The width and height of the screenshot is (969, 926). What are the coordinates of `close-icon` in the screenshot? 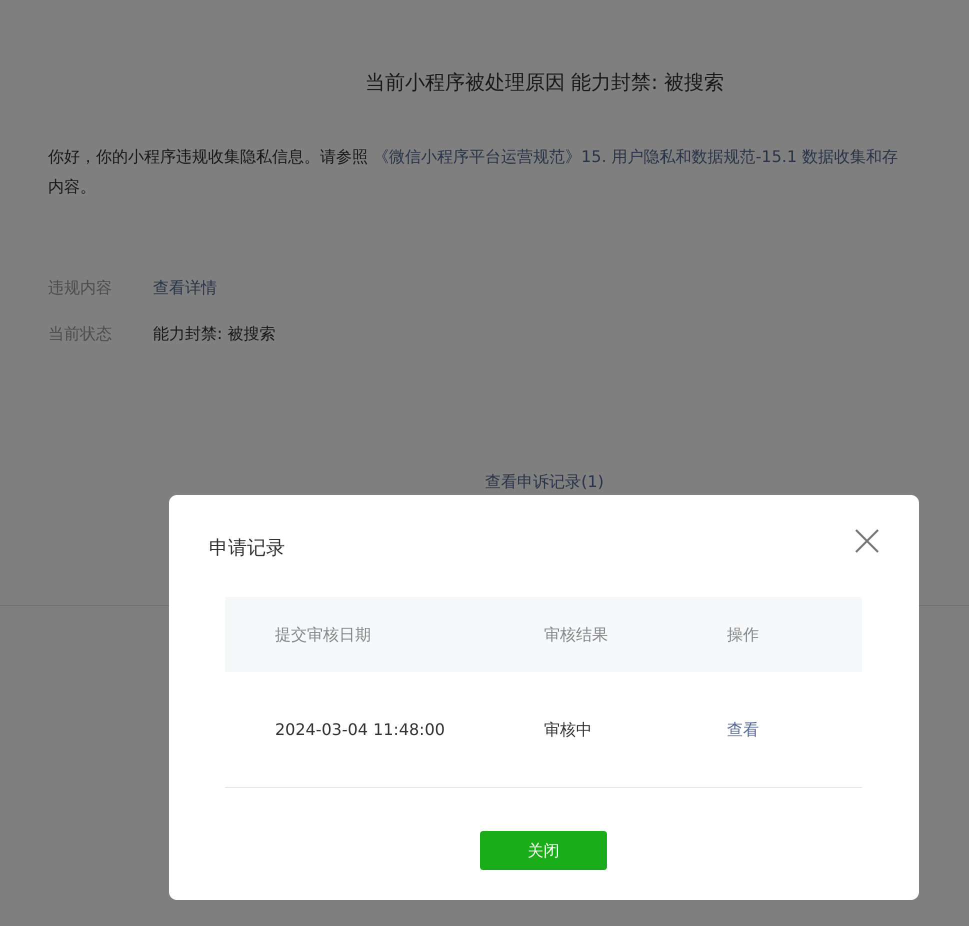 It's located at (867, 541).